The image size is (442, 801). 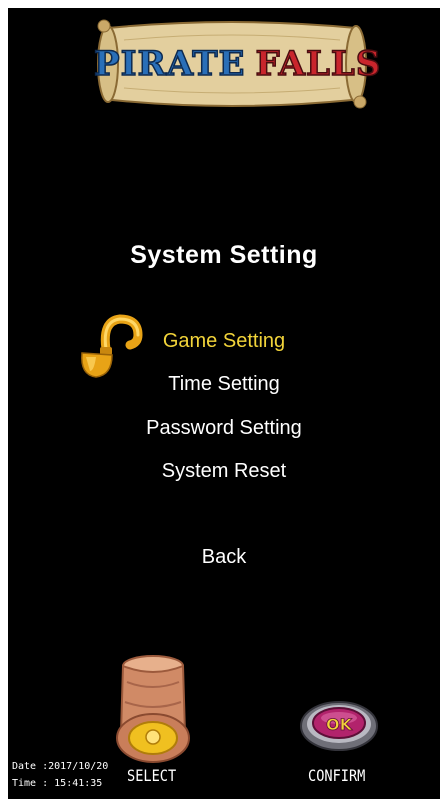 I want to click on logo-word-falls: FALLS, so click(x=318, y=64).